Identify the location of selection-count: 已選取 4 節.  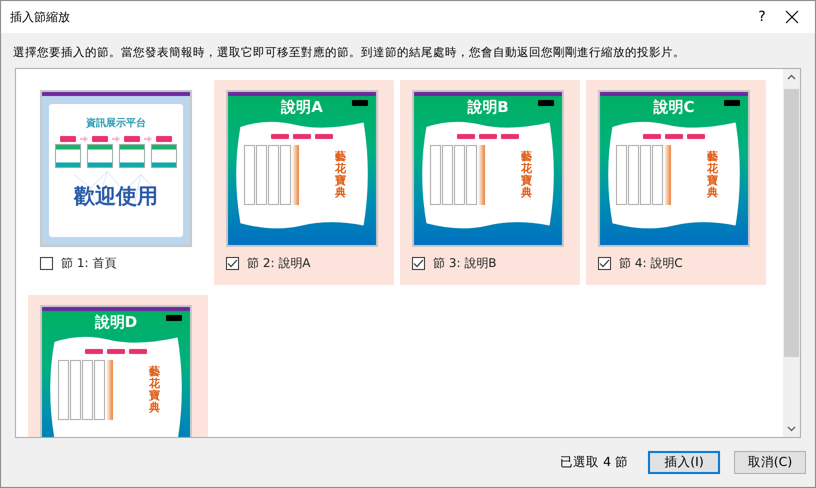
(594, 462).